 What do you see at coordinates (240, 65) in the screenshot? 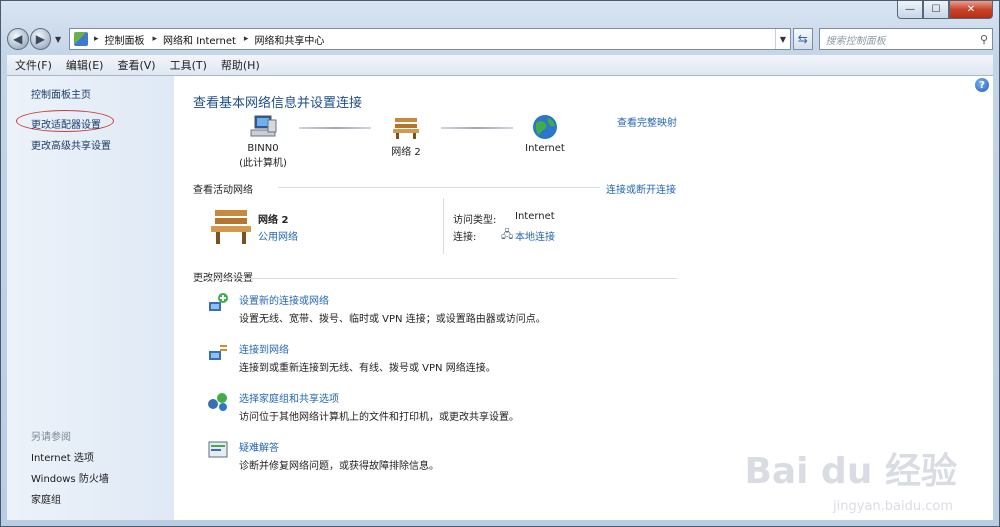
I see `menu-help: 帮助(H)` at bounding box center [240, 65].